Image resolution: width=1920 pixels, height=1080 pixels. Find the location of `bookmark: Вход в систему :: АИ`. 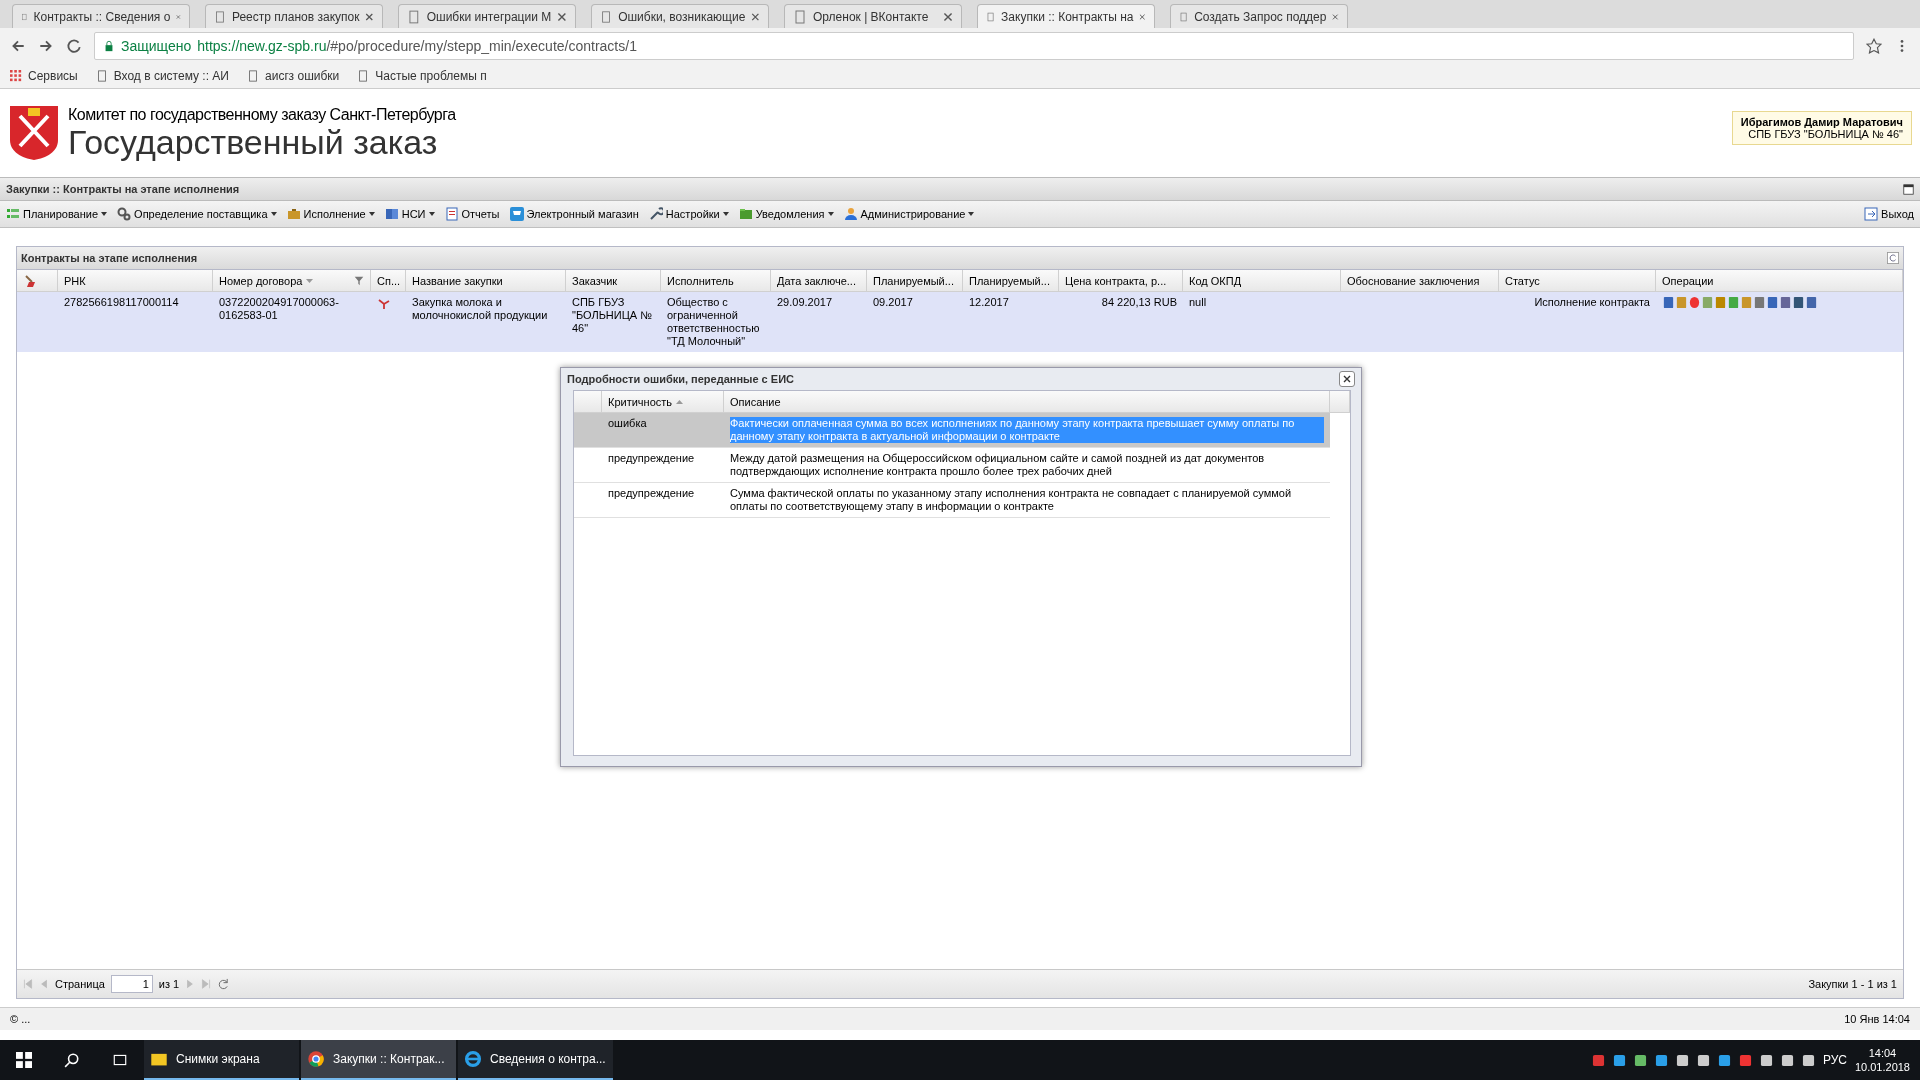

bookmark: Вход в систему :: АИ is located at coordinates (162, 76).